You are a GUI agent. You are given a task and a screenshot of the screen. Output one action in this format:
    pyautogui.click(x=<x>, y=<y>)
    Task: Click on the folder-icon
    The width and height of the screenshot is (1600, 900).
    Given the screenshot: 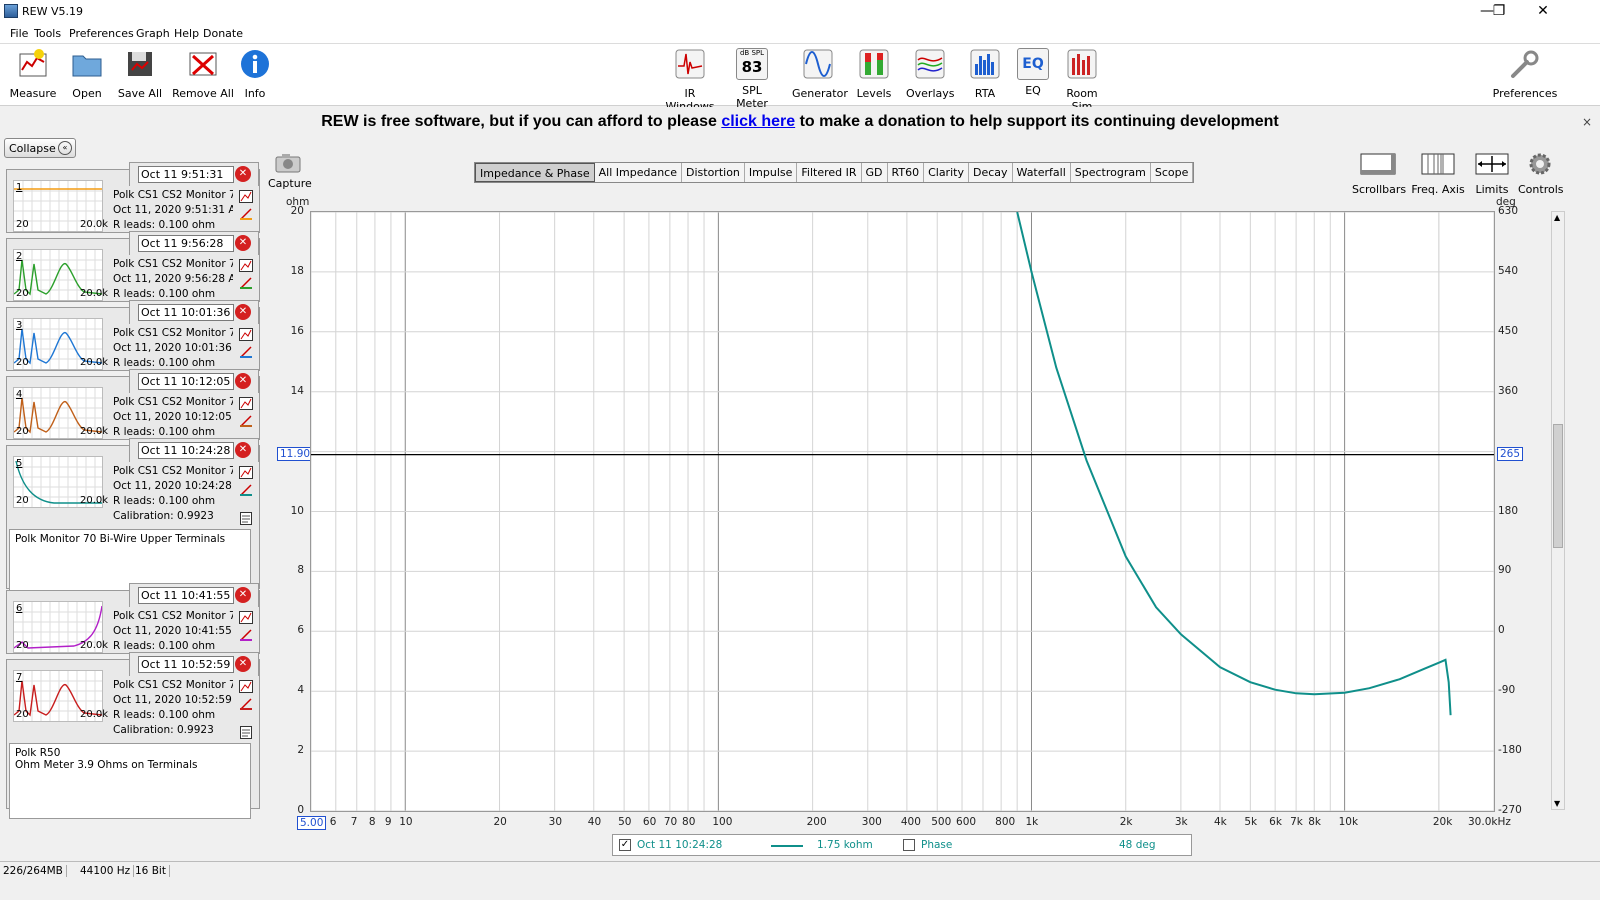 What is the action you would take?
    pyautogui.click(x=87, y=66)
    